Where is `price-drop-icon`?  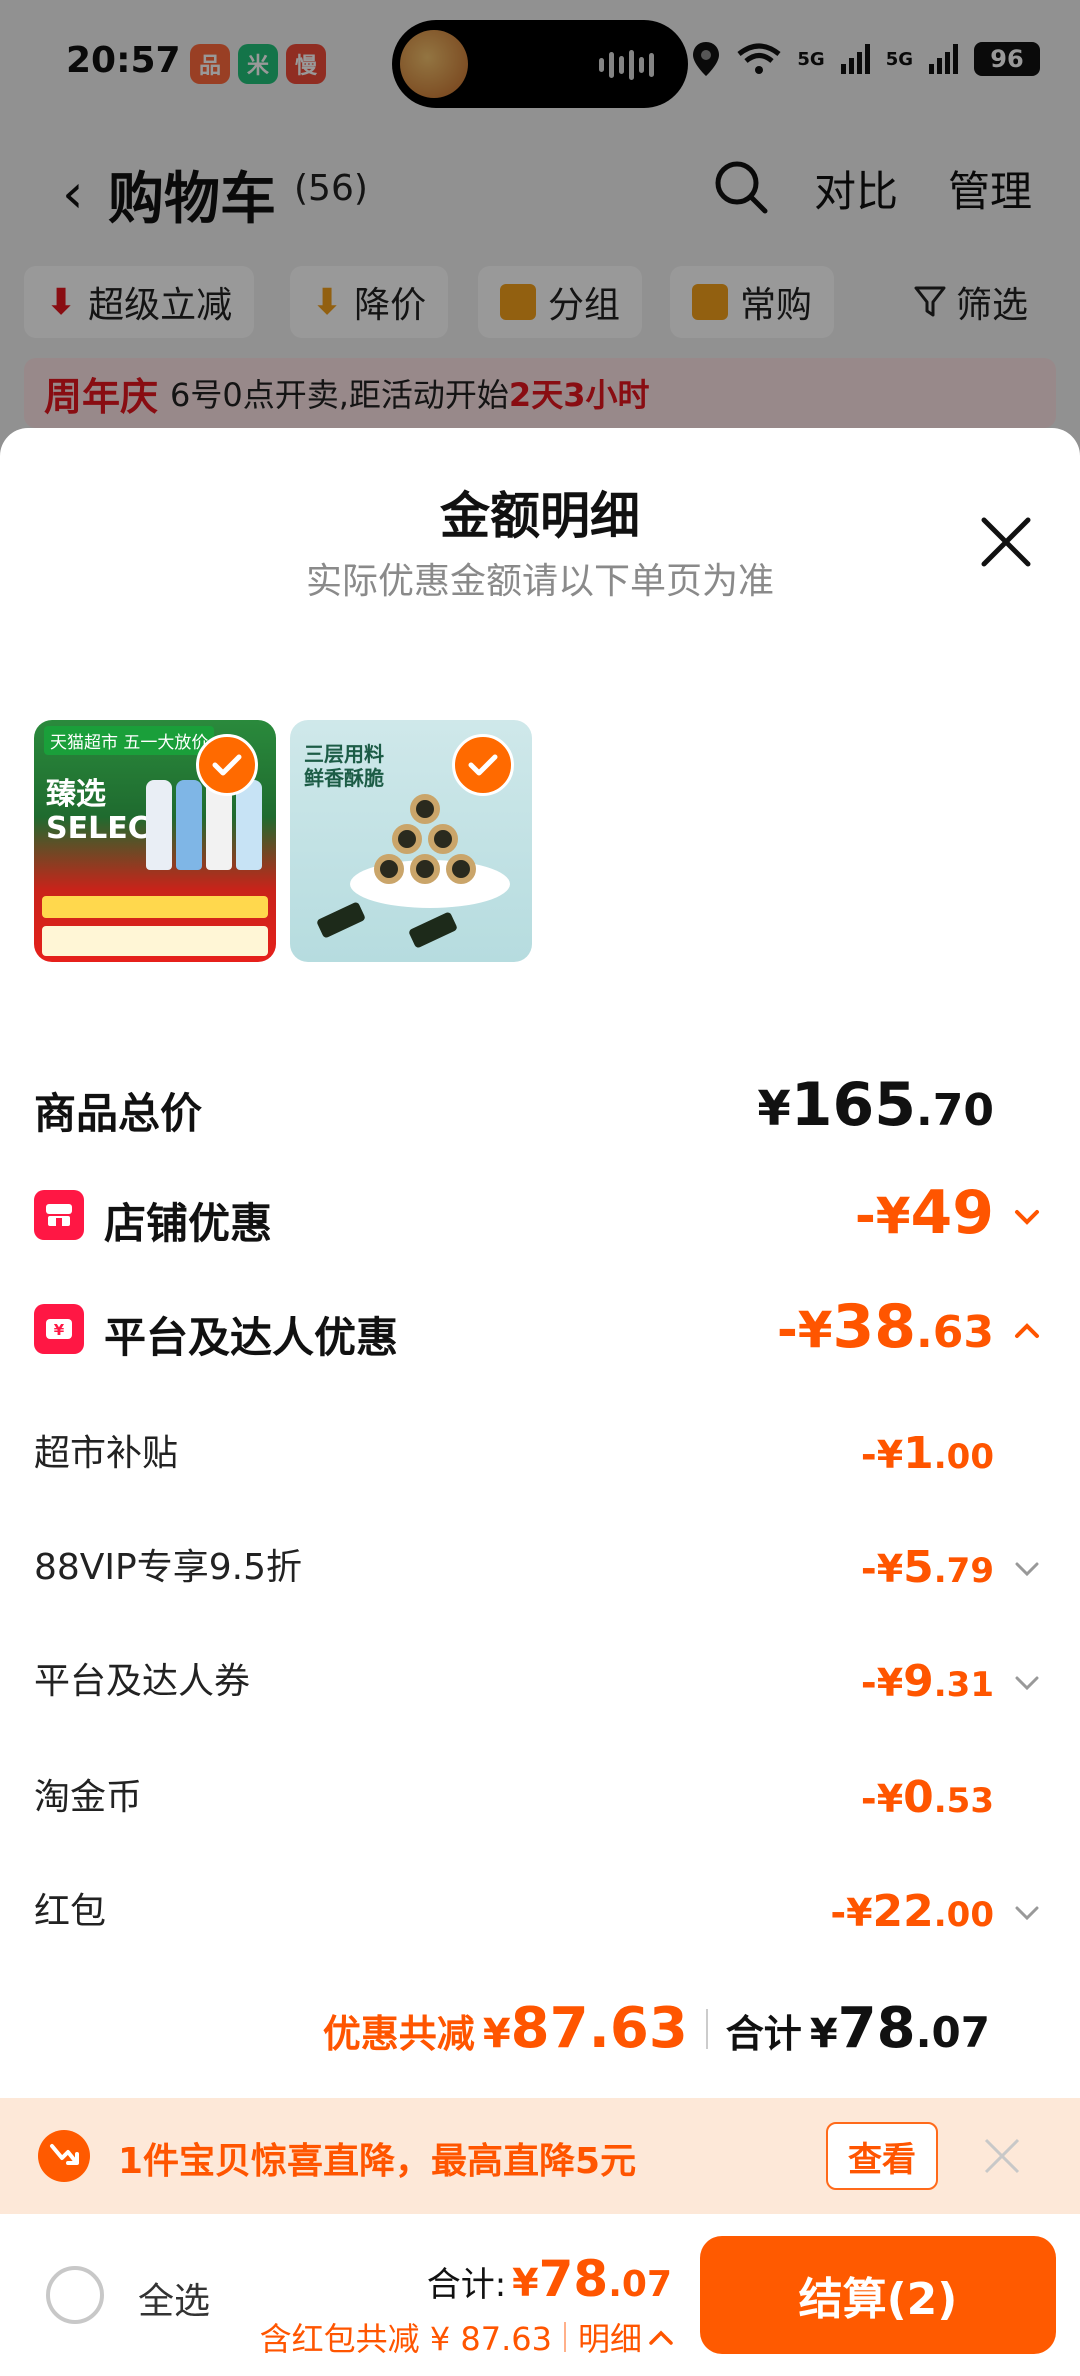
price-drop-icon is located at coordinates (64, 2156).